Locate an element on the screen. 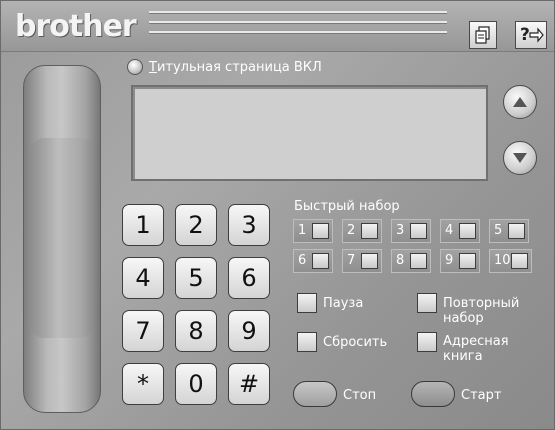 The image size is (555, 430). redial-label: Повторный набор is located at coordinates (481, 311).